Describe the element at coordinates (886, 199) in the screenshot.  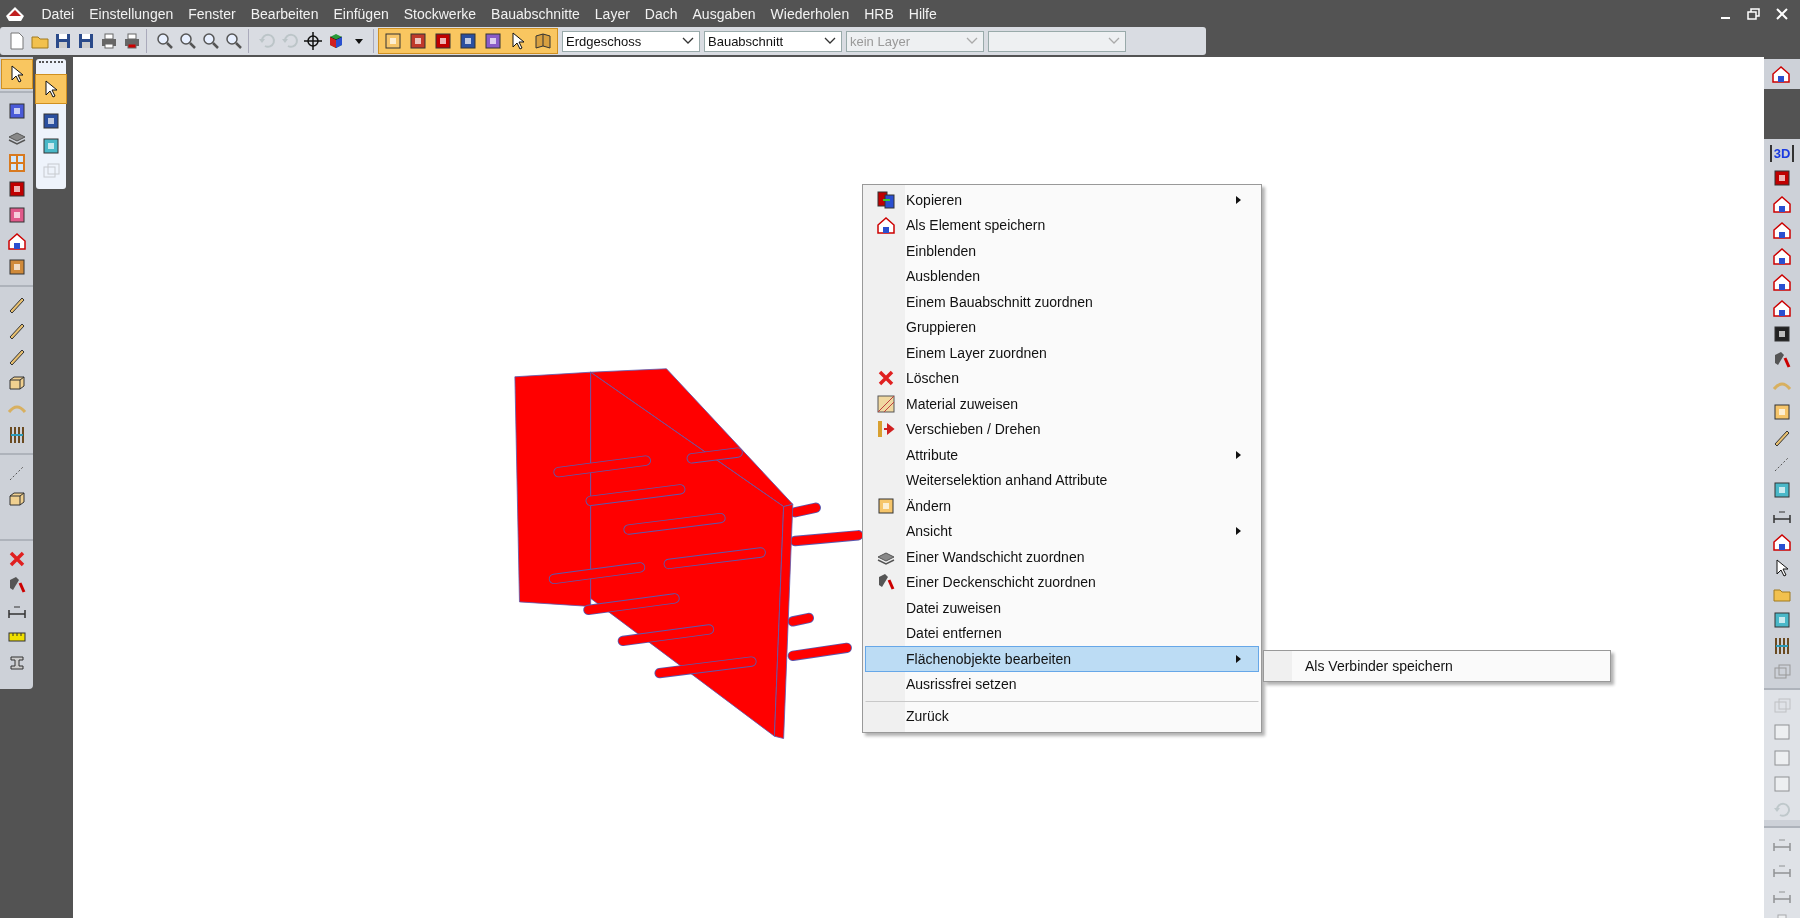
I see `copy-icon` at that location.